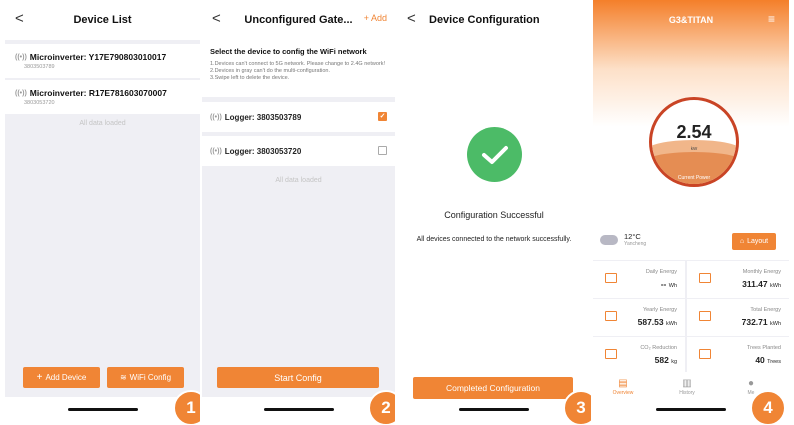 The height and width of the screenshot is (425, 794). I want to click on stat-trees-planted: Trees Planted 40 Trees, so click(738, 354).